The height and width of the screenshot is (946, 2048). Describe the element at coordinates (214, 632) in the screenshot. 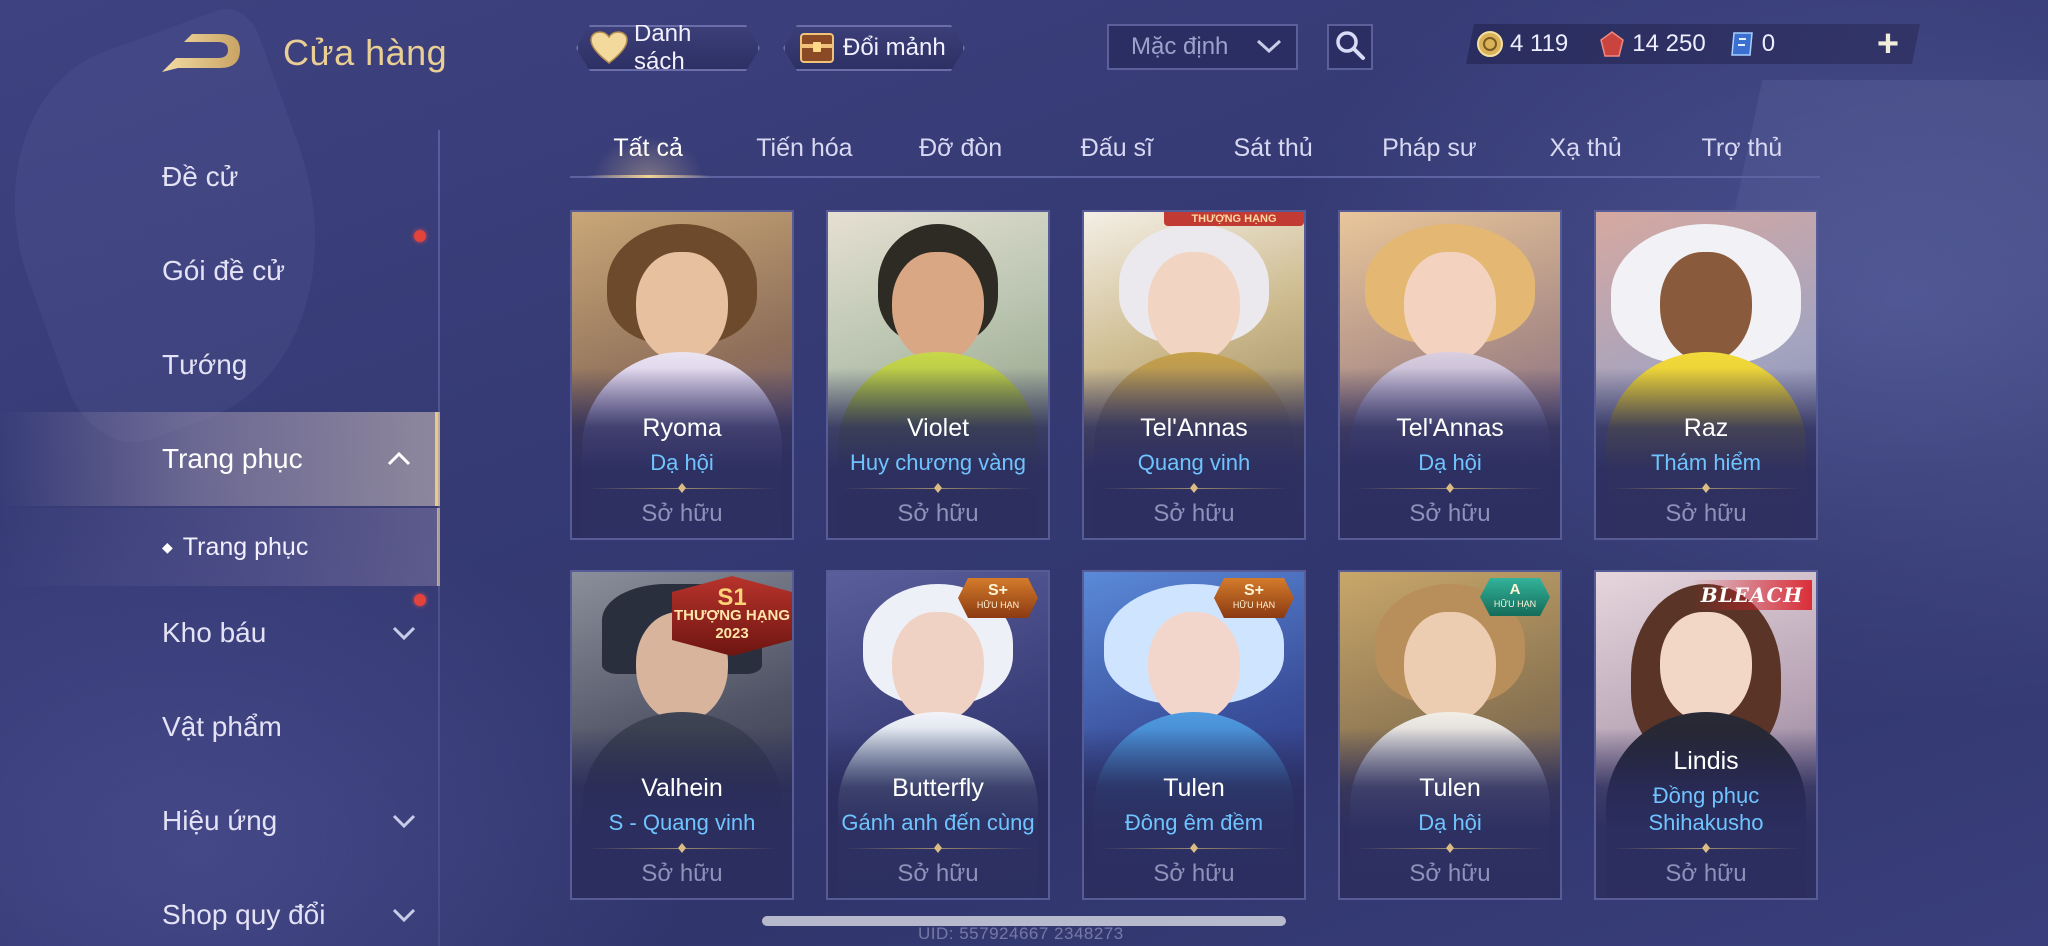

I see `sidebar-item-label: Kho báu` at that location.